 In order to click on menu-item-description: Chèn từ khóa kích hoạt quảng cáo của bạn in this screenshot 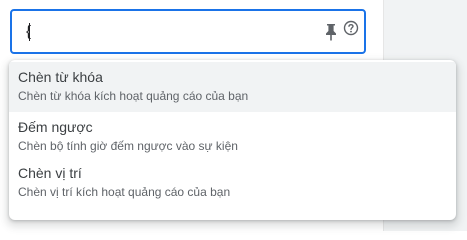, I will do `click(133, 96)`.